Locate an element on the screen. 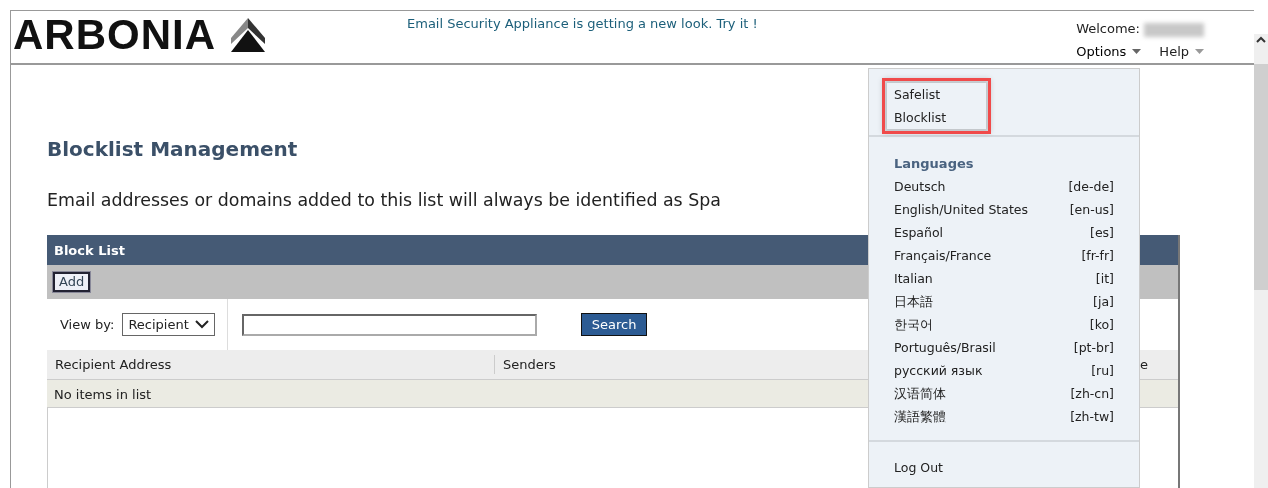  language-name: 漢語繁體 is located at coordinates (920, 416).